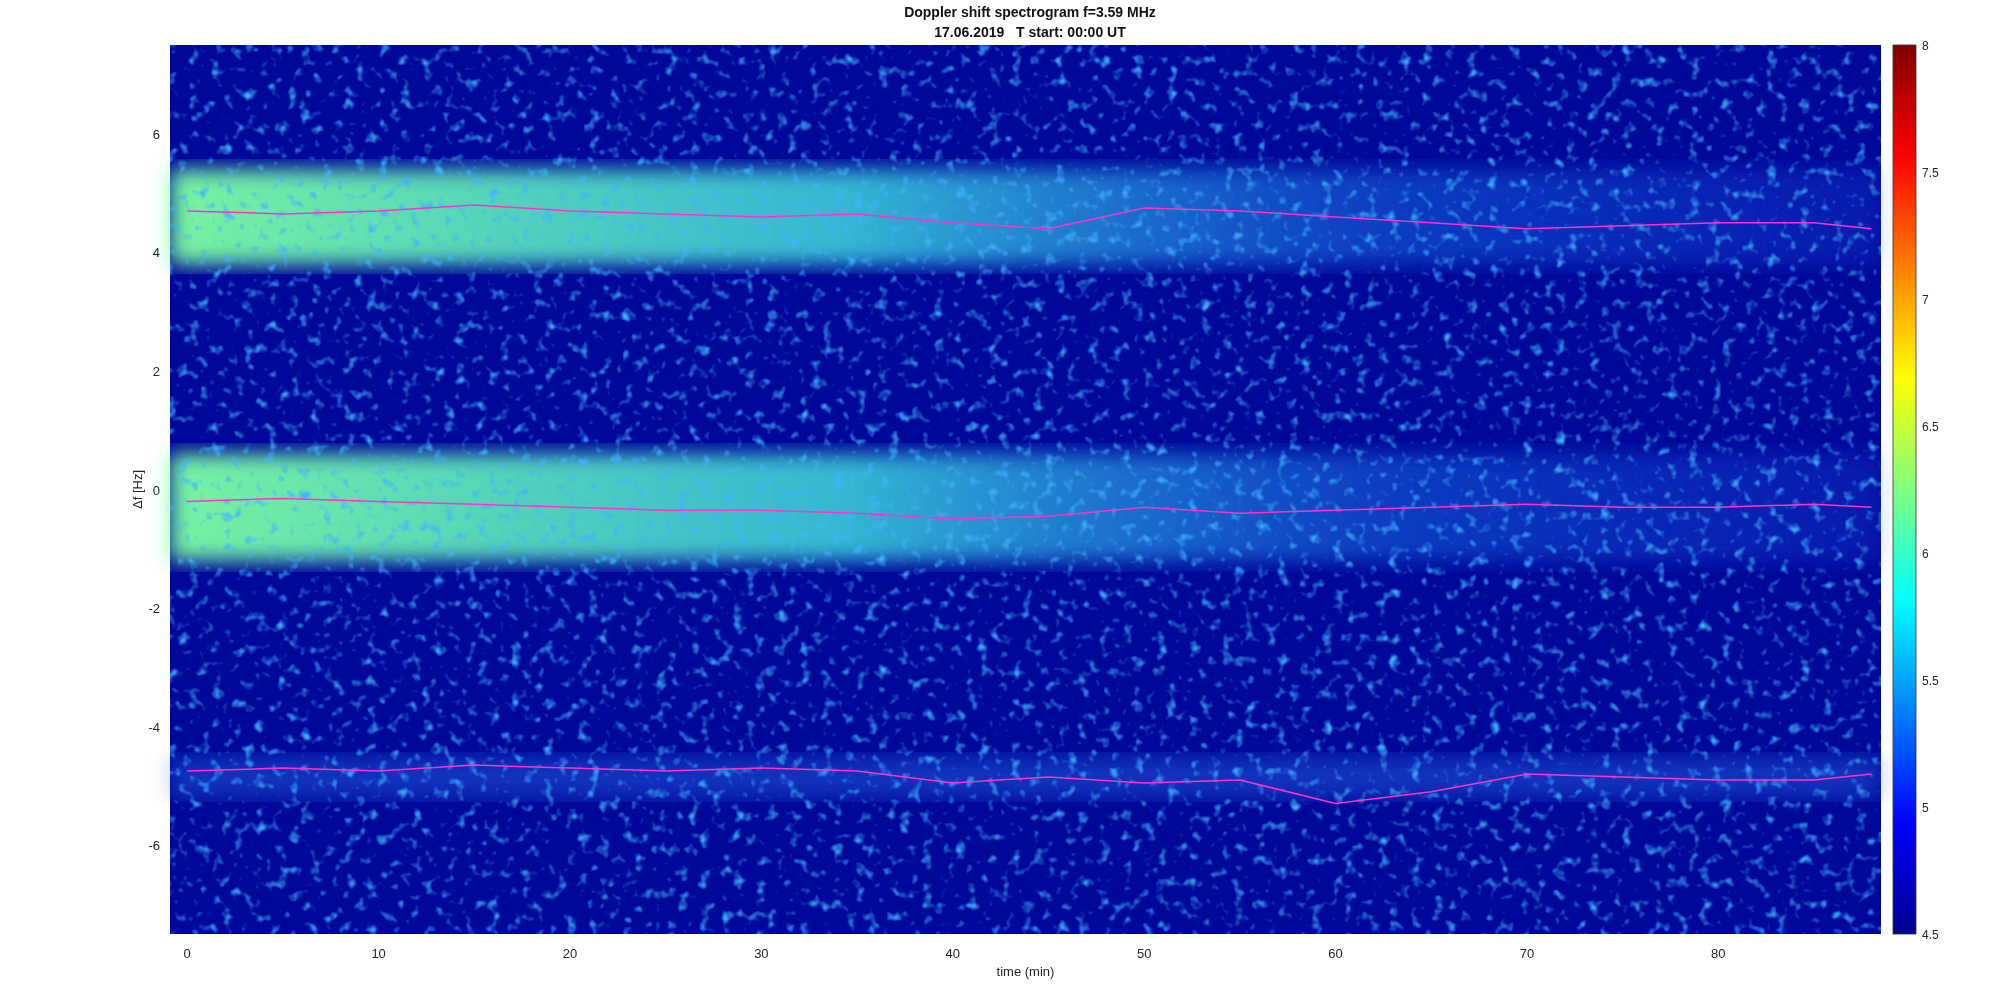 The height and width of the screenshot is (1003, 2000). I want to click on y-axis-label: Δf [Hz], so click(137, 489).